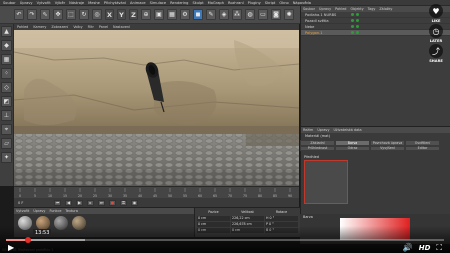  I want to click on object-menu-item: Úpravy, so click(325, 9).